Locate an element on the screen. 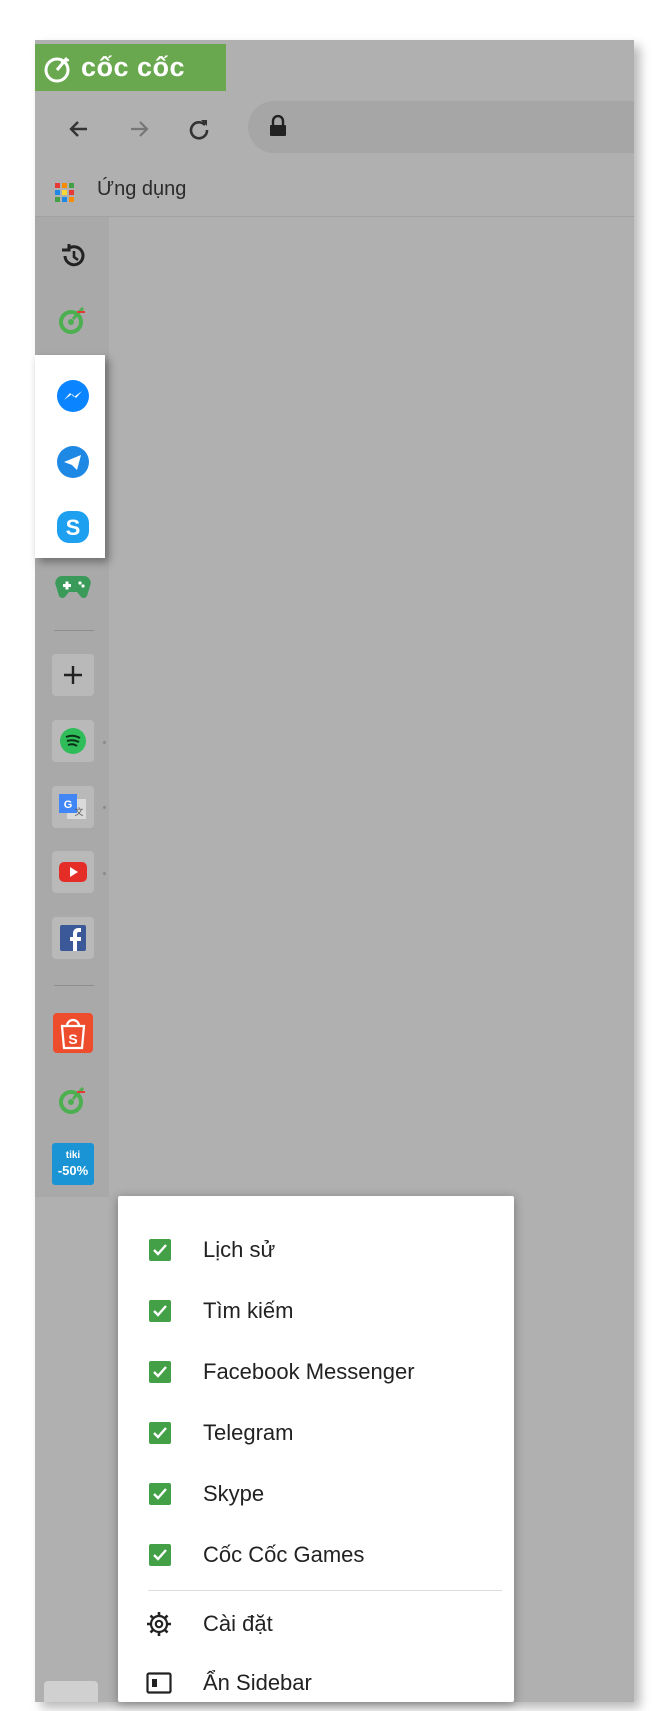 The image size is (671, 1711). apps-bookmark: Ứng dụng is located at coordinates (145, 192).